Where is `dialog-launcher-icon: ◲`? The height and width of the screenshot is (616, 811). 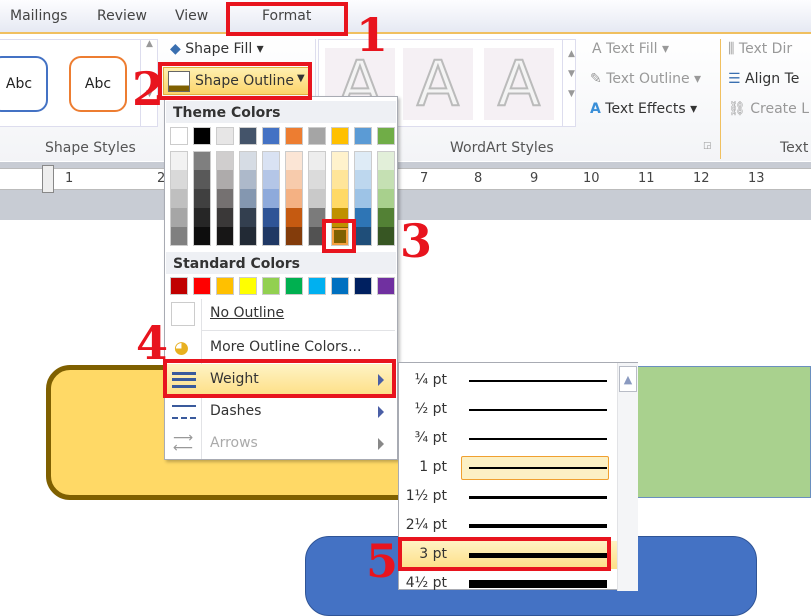
dialog-launcher-icon: ◲ is located at coordinates (707, 146).